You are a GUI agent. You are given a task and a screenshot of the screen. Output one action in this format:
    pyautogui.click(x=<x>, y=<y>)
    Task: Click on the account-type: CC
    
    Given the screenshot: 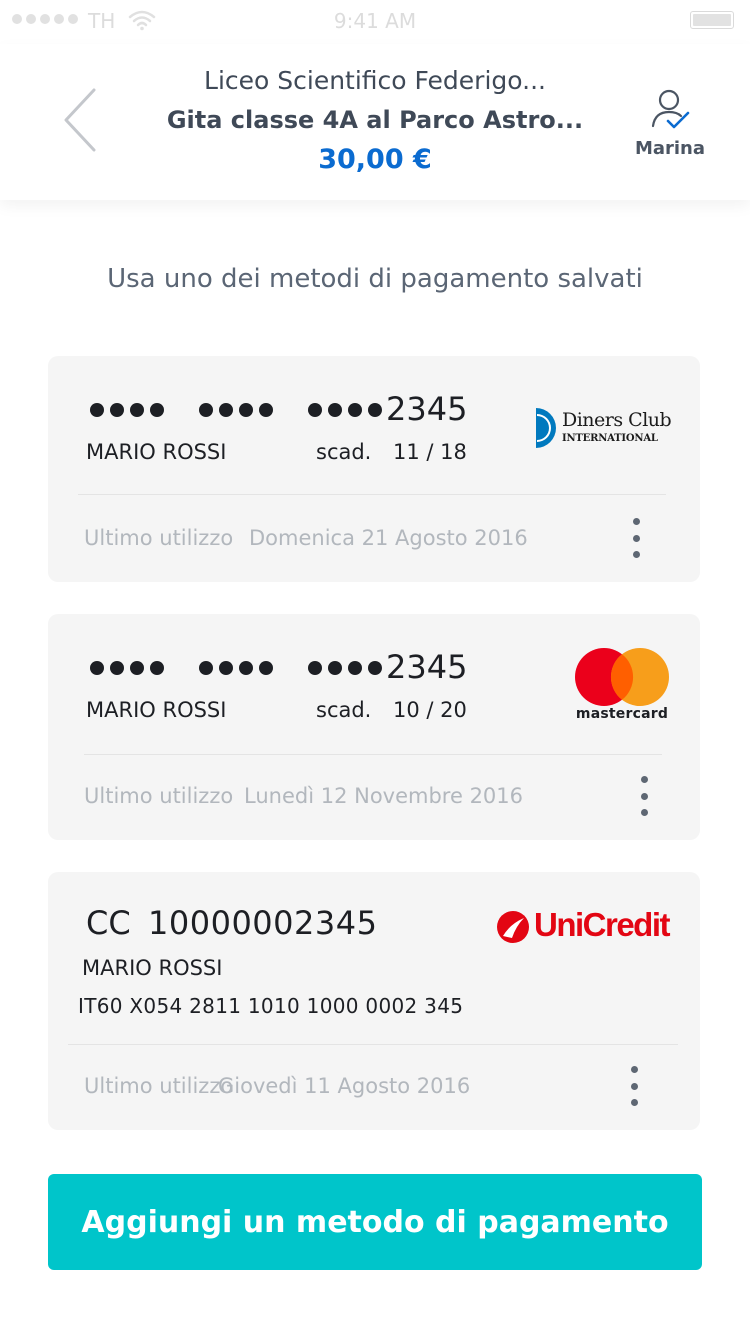 What is the action you would take?
    pyautogui.click(x=108, y=923)
    